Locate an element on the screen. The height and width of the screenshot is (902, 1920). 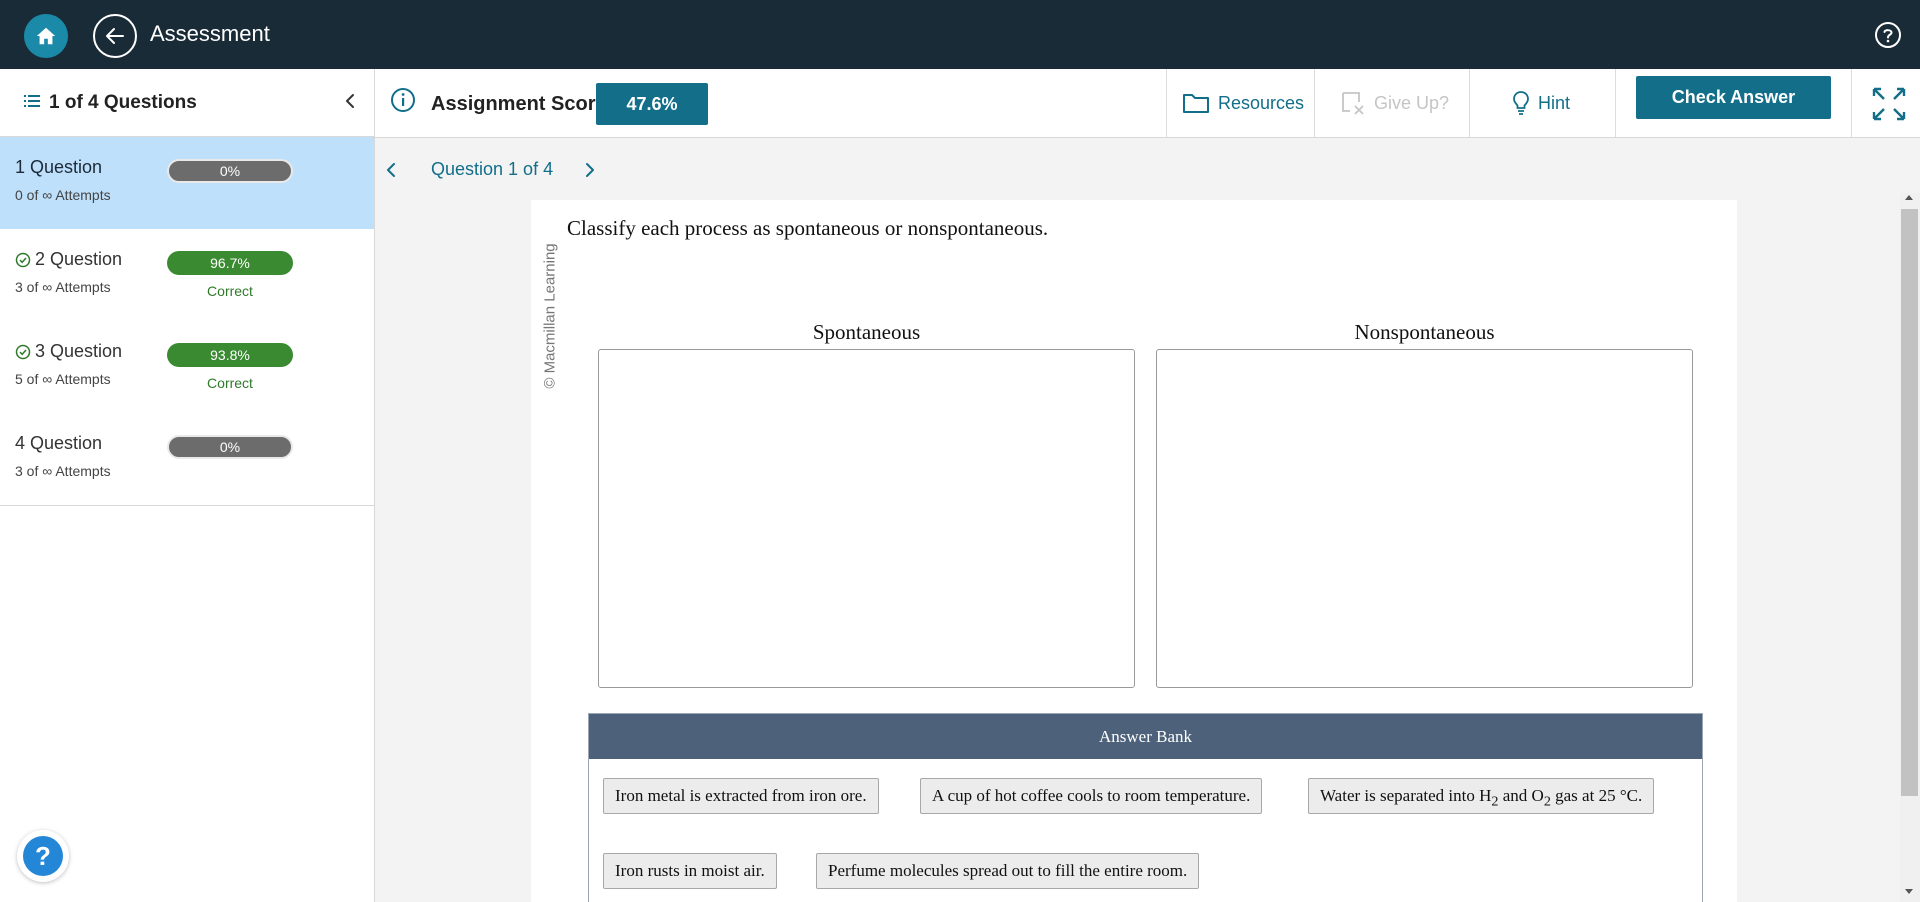
sidebar-item-question-2: 2 Question 3 of ∞ Attempts 96.7% Correct is located at coordinates (187, 275).